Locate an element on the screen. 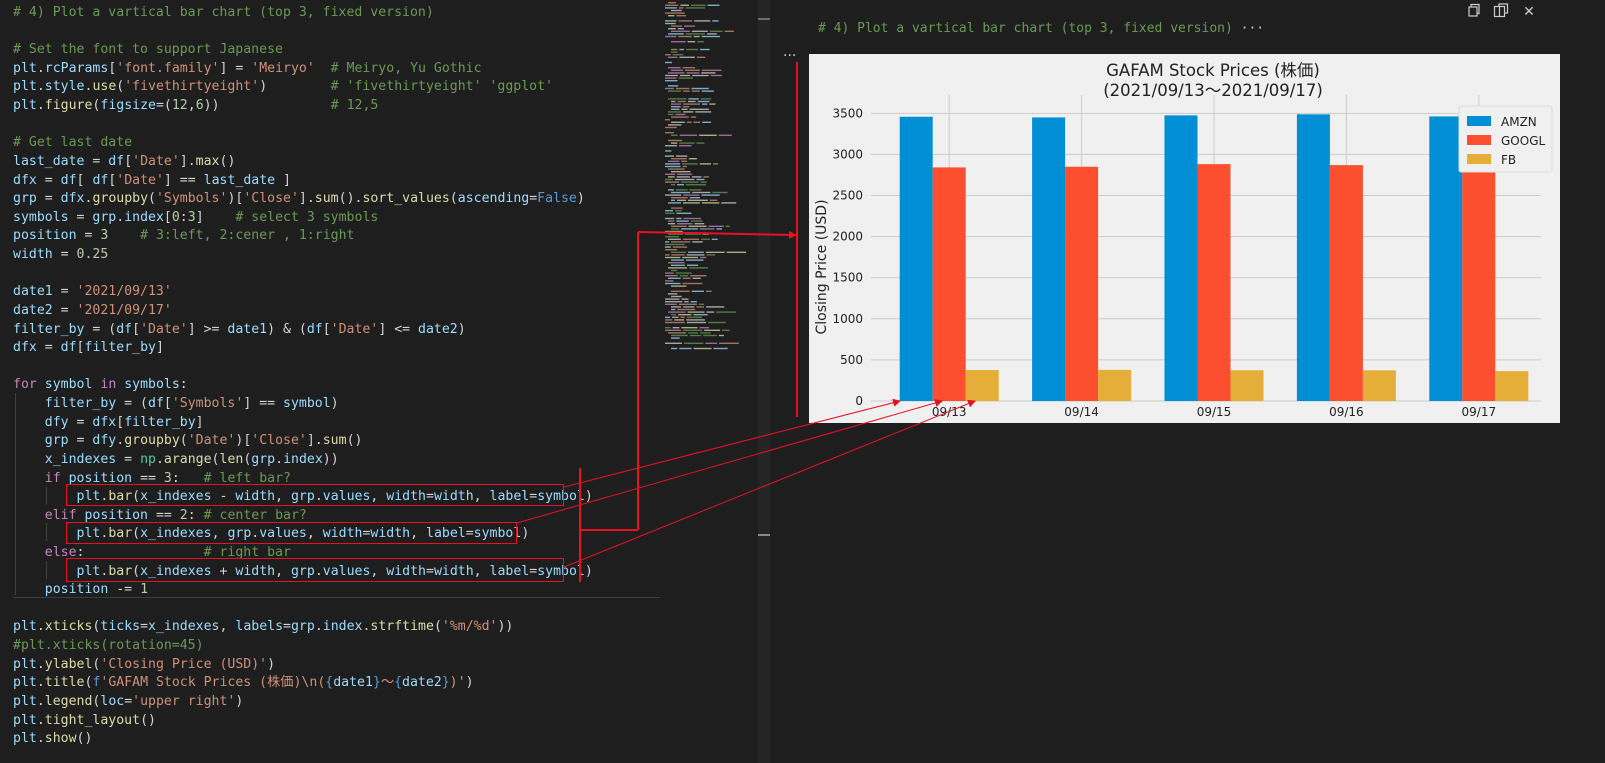 This screenshot has height=763, width=1605. arrow-to-axis is located at coordinates (717, 234).